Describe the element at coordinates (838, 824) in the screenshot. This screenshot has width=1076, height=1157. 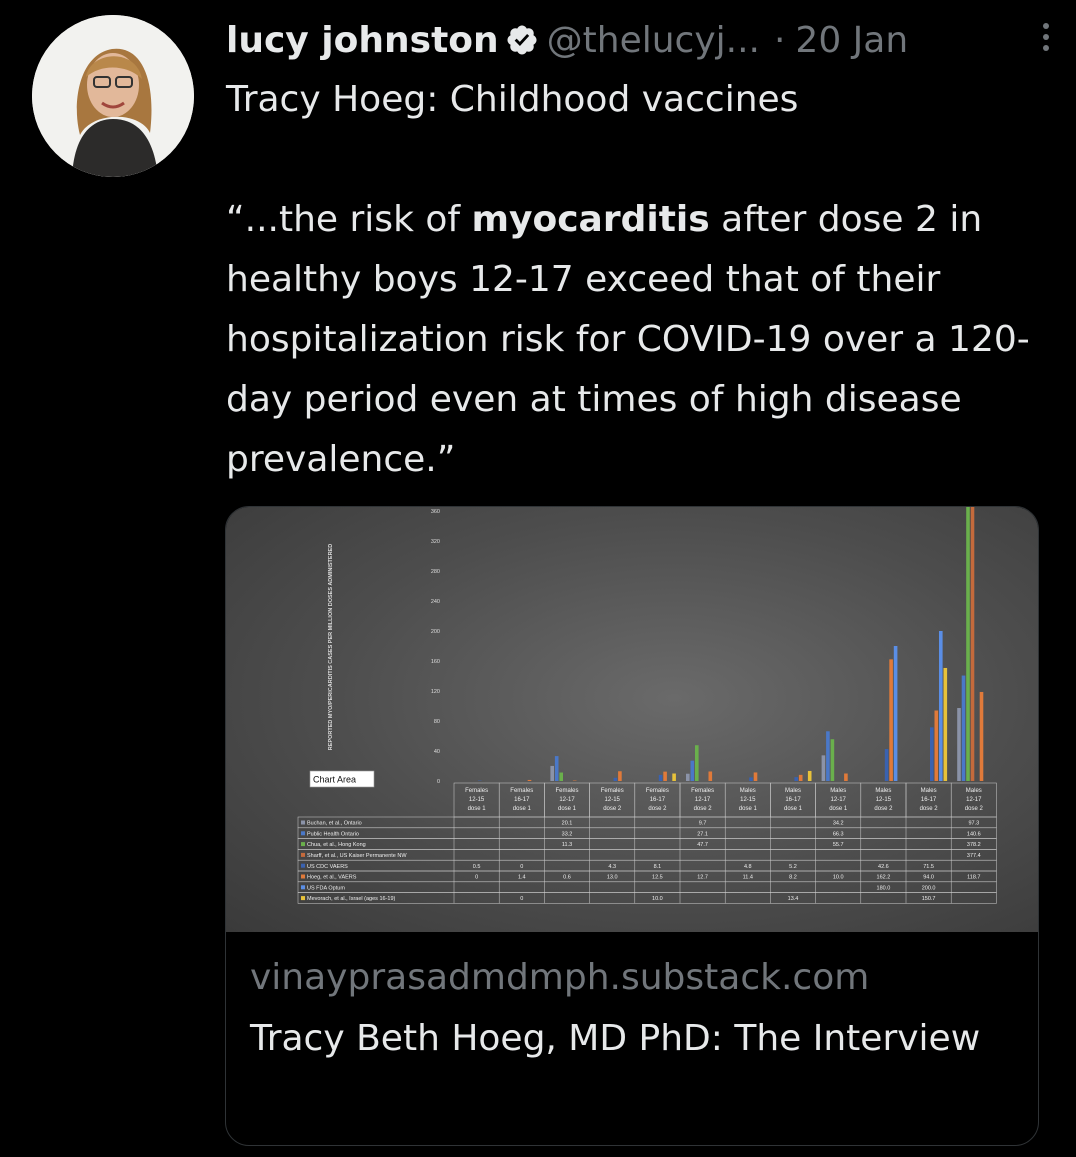
I see `data-value: 34.2` at that location.